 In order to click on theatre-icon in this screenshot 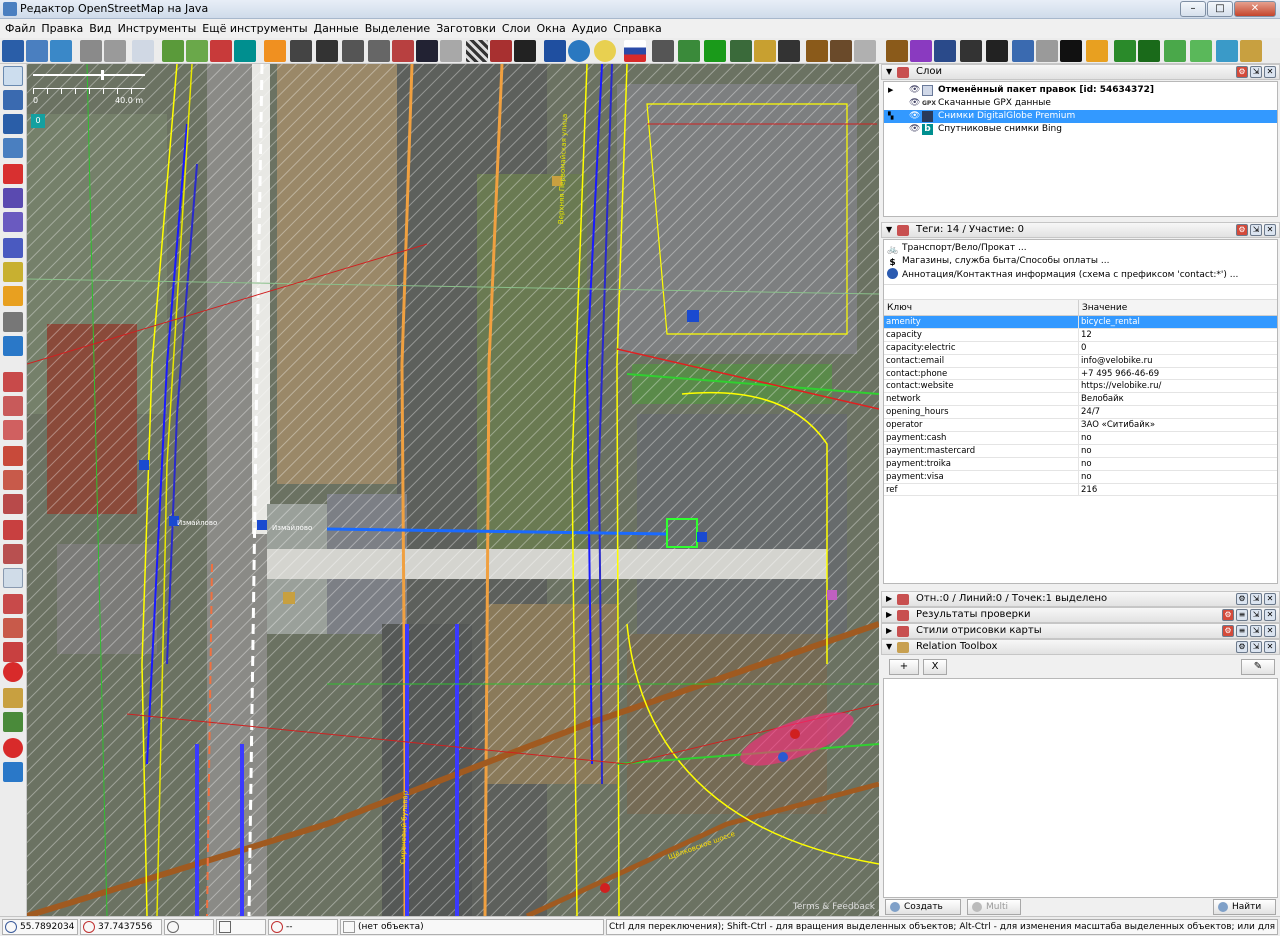, I will do `click(663, 51)`.